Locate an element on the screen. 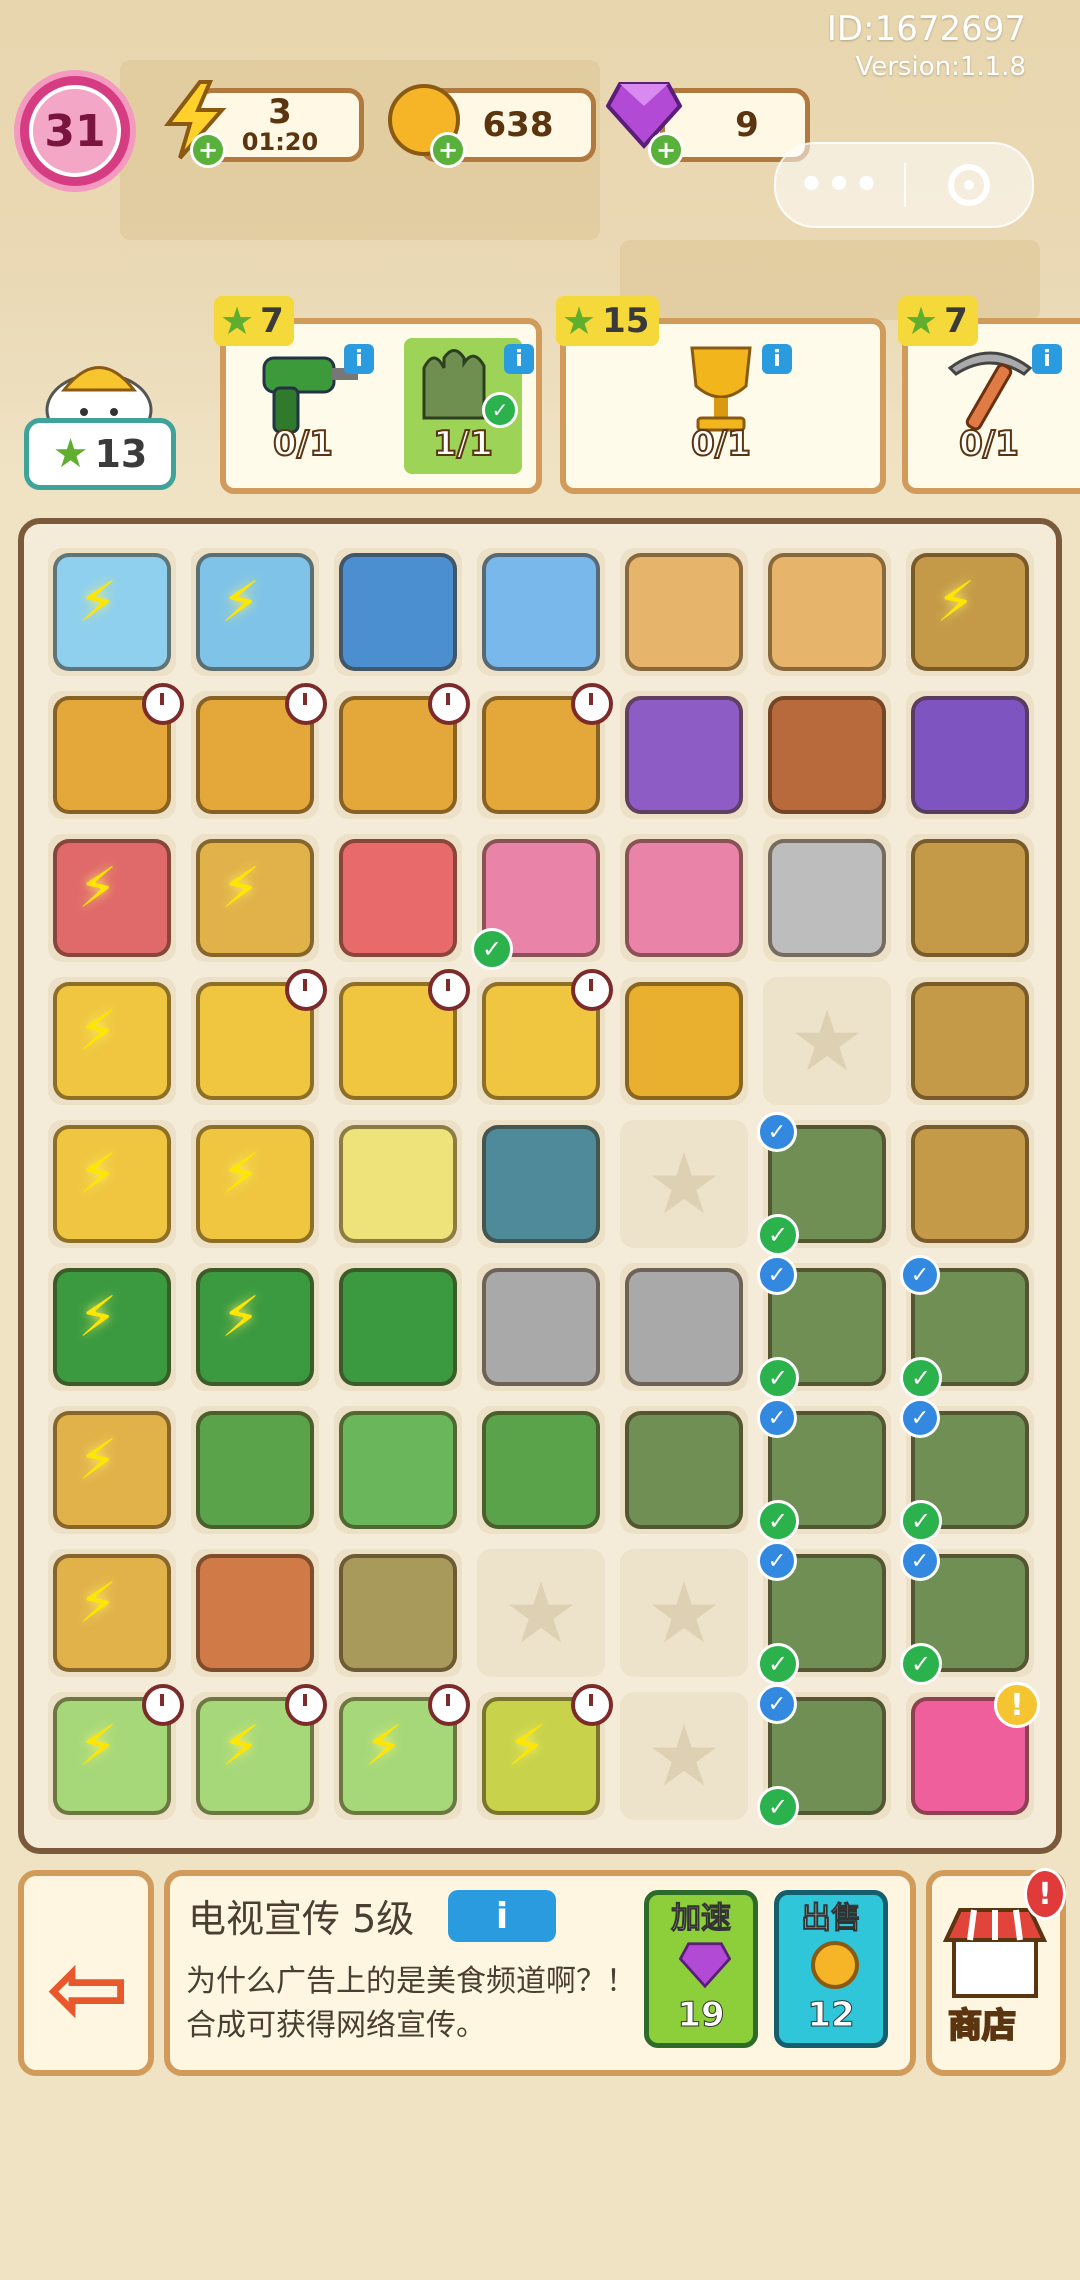 The height and width of the screenshot is (2280, 1080). board-cell: ✓ is located at coordinates (538, 902).